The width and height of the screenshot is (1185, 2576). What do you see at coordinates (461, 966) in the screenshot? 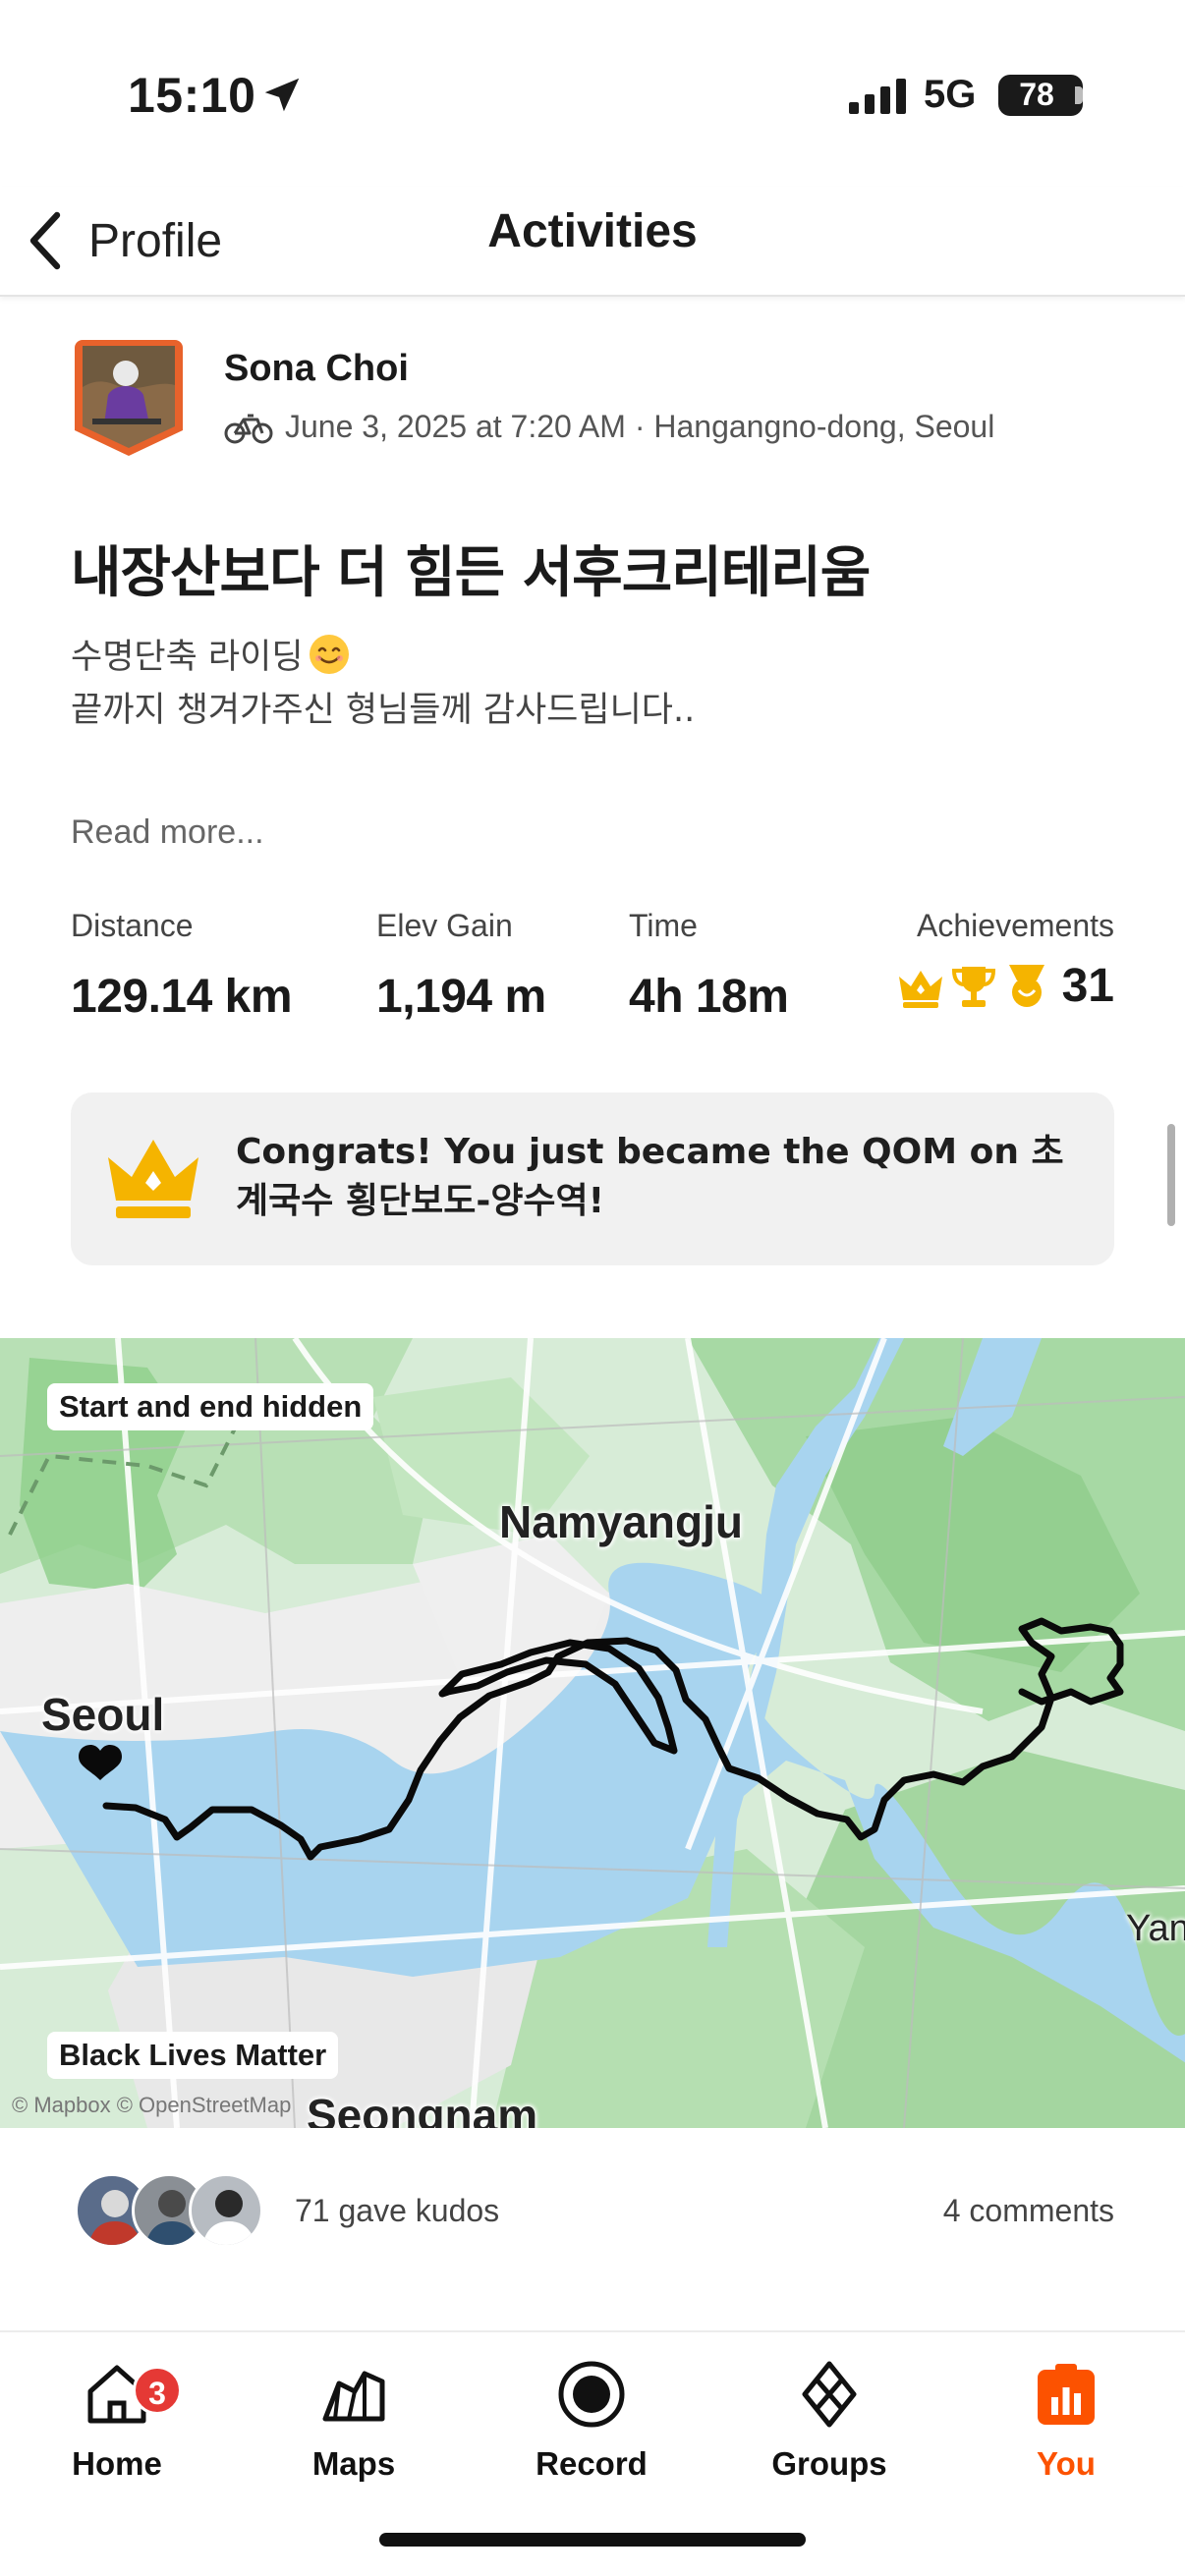
I see `stat-elev-gain: Elev Gain 1,194 m` at bounding box center [461, 966].